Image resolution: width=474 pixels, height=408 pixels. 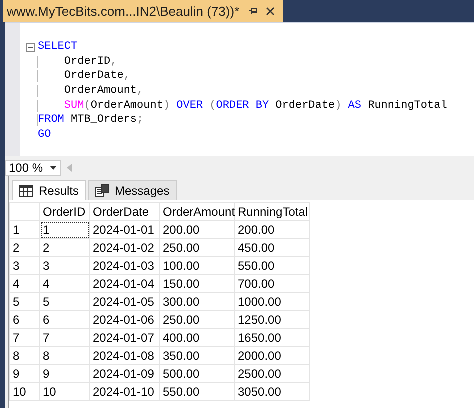 What do you see at coordinates (197, 301) in the screenshot?
I see `table-cell: 300.00` at bounding box center [197, 301].